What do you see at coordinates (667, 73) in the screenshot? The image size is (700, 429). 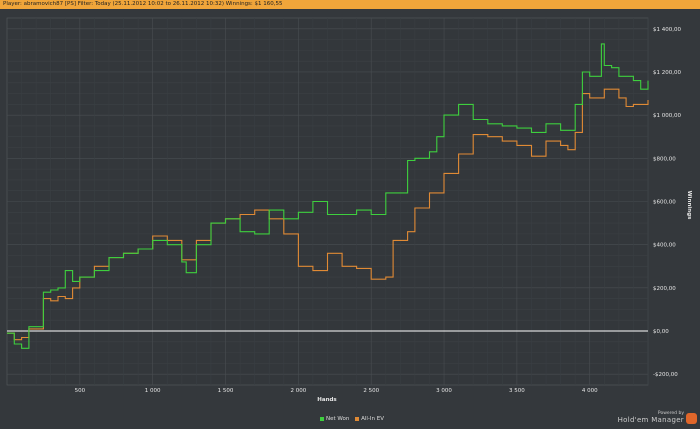 I see `y-tick-label: $1 200,00` at bounding box center [667, 73].